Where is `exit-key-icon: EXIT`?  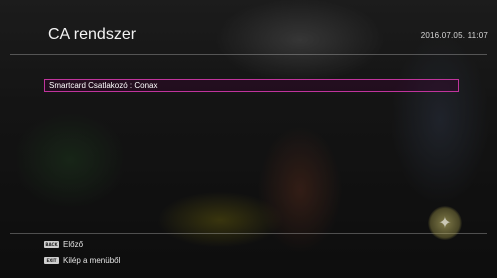 exit-key-icon: EXIT is located at coordinates (51, 260).